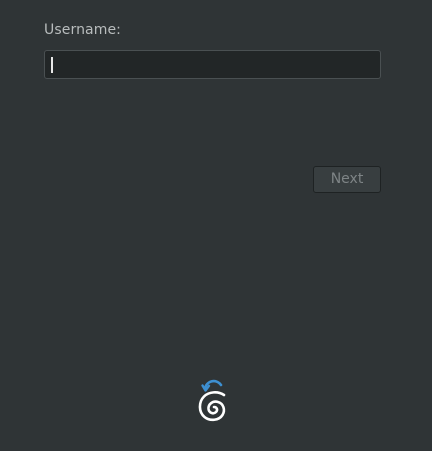 This screenshot has height=451, width=432. What do you see at coordinates (347, 179) in the screenshot?
I see `next-button: Next` at bounding box center [347, 179].